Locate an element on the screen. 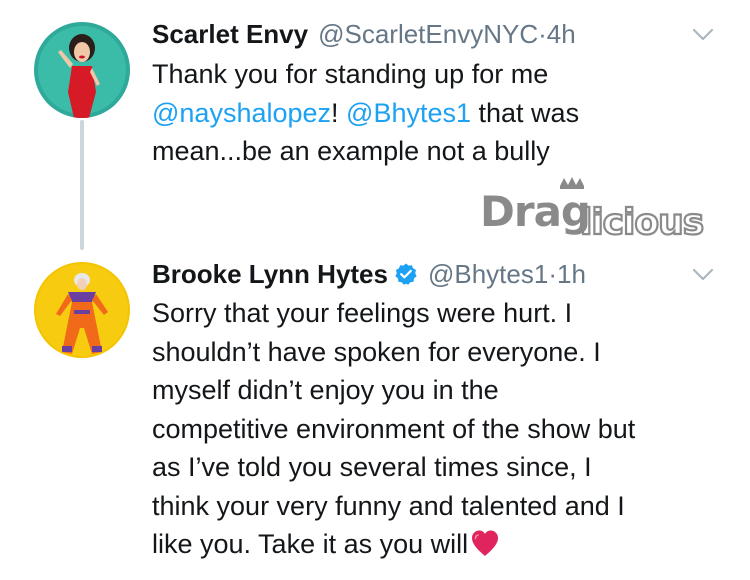  tweet-line: as I’ve told you several times since, I is located at coordinates (372, 467).